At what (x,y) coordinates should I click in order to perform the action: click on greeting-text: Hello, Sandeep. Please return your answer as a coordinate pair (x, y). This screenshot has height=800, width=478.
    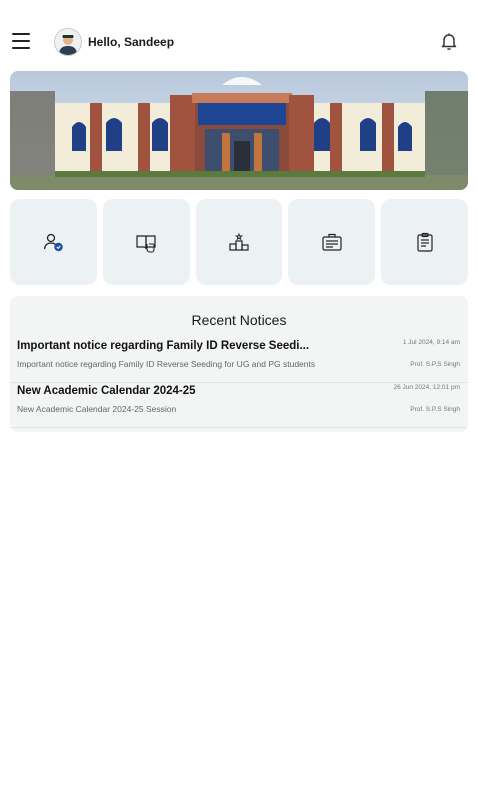
    Looking at the image, I should click on (131, 42).